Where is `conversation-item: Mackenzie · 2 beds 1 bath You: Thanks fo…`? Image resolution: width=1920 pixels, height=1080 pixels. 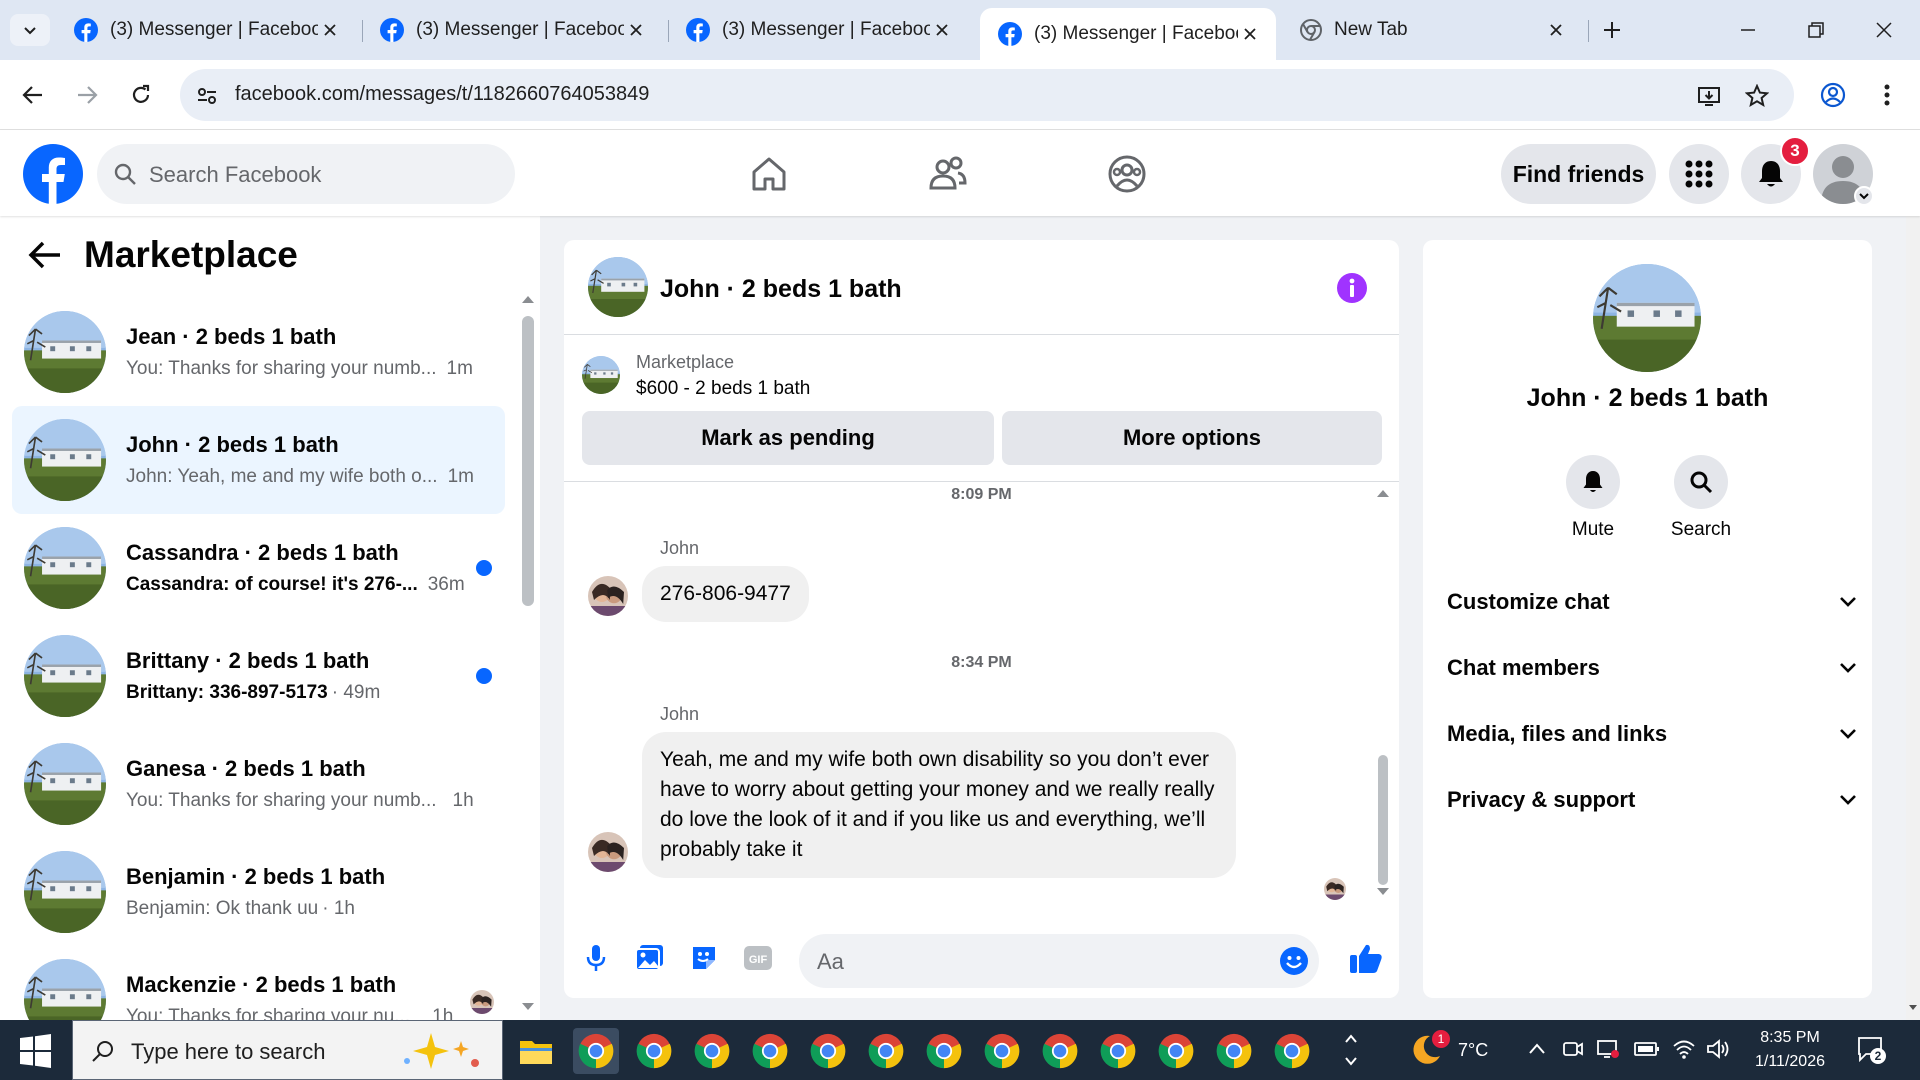 conversation-item: Mackenzie · 2 beds 1 bath You: Thanks fo… is located at coordinates (258, 983).